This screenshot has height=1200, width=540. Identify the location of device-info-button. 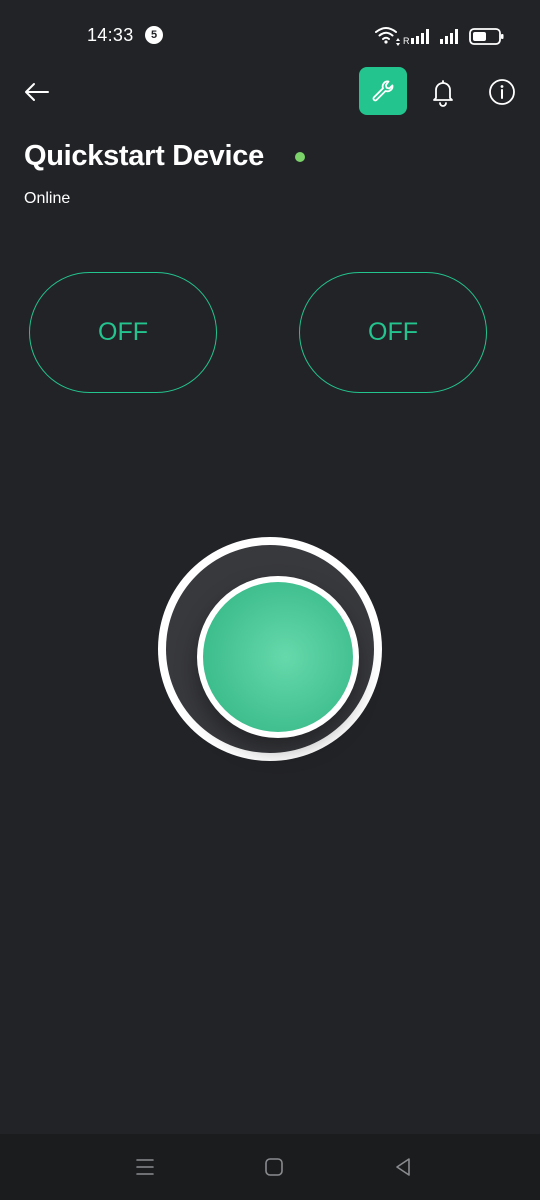
(502, 92).